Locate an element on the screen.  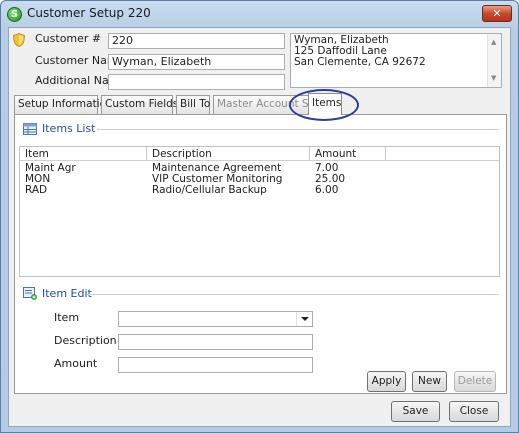
description-field is located at coordinates (215, 342).